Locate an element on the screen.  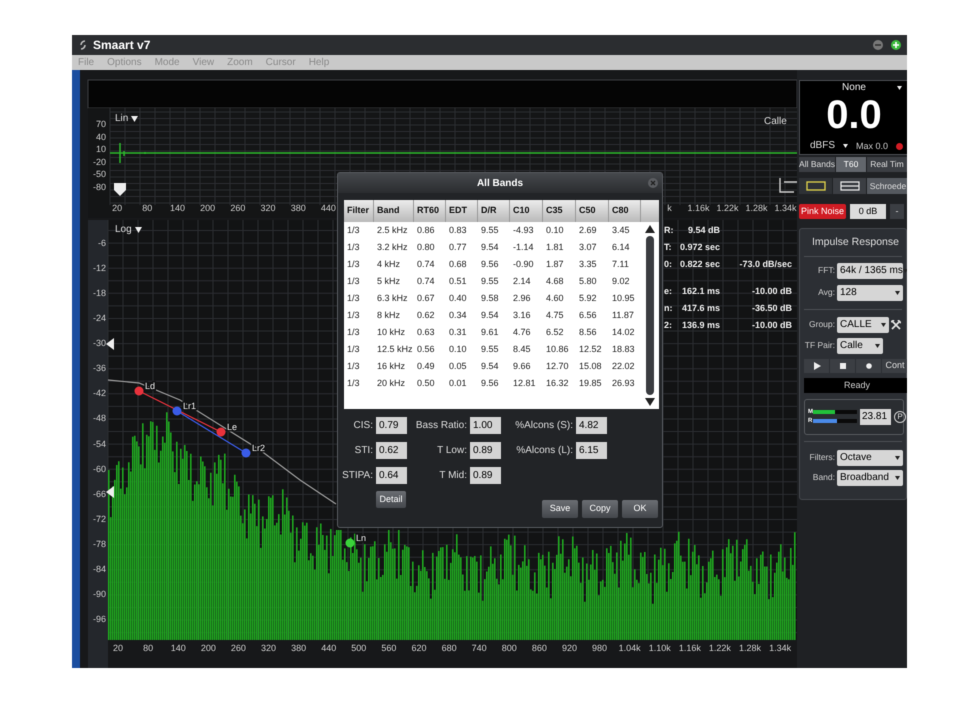
close-icon is located at coordinates (653, 183).